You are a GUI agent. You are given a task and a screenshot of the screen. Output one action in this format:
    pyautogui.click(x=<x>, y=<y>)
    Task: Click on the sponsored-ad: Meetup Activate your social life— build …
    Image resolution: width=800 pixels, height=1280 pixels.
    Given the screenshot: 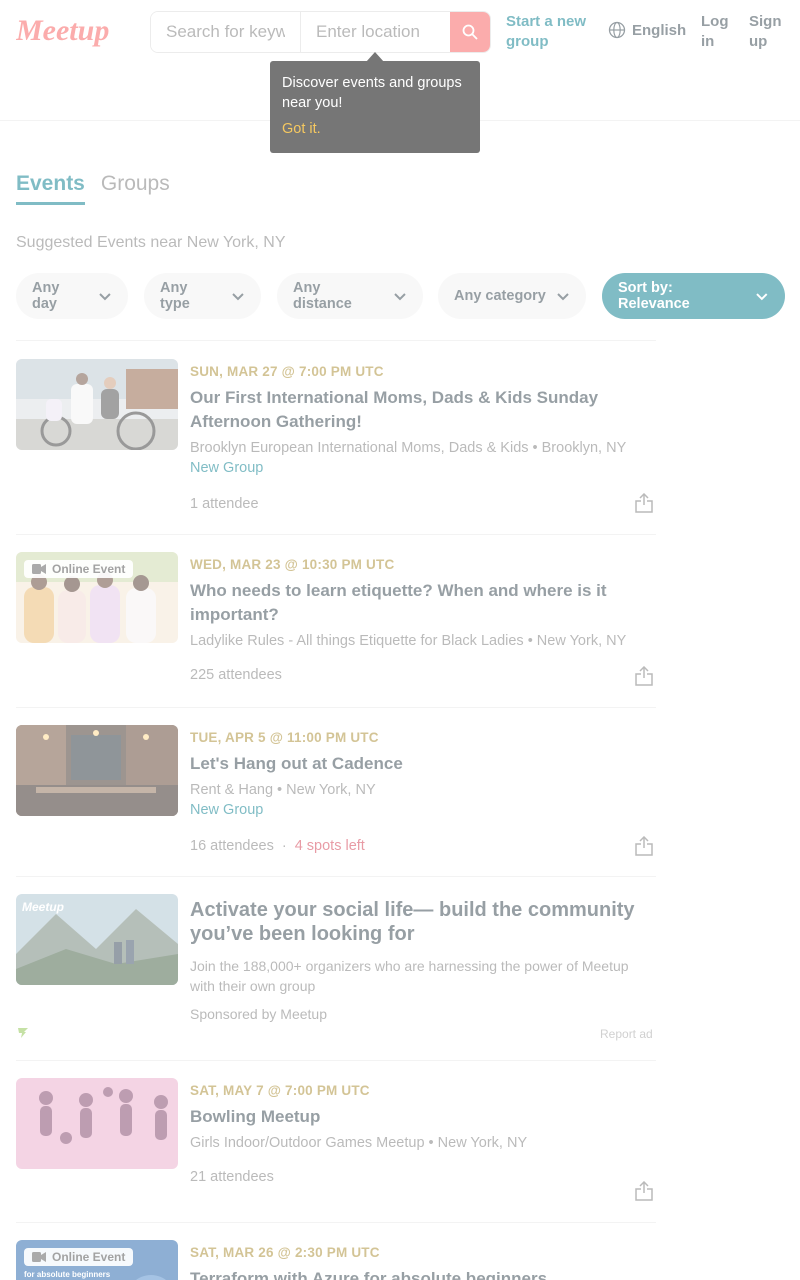 What is the action you would take?
    pyautogui.click(x=336, y=968)
    